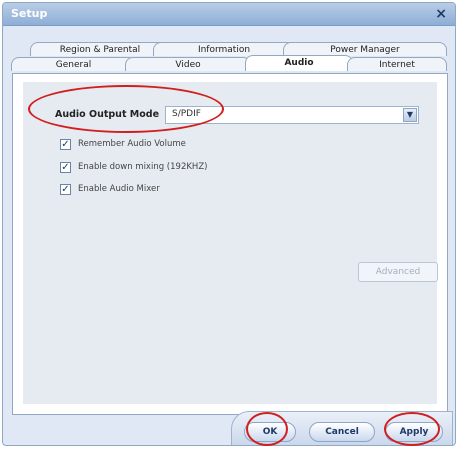 The width and height of the screenshot is (460, 449). I want to click on advanced-button: Advanced, so click(398, 272).